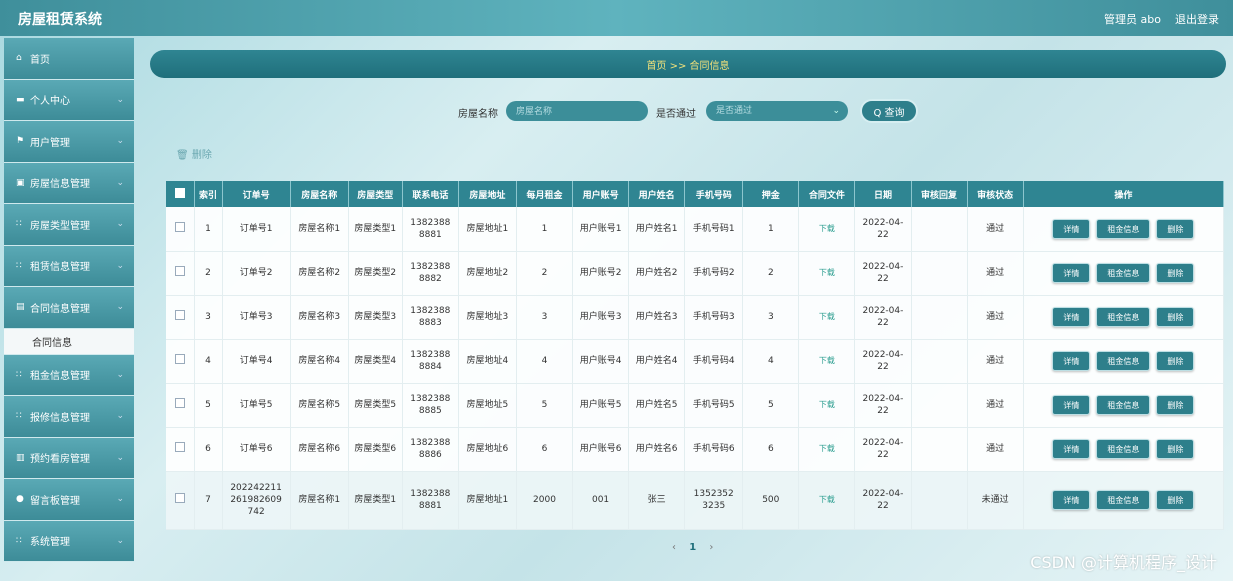  Describe the element at coordinates (50, 143) in the screenshot. I see `sidebar-item-label: 用户管理` at that location.